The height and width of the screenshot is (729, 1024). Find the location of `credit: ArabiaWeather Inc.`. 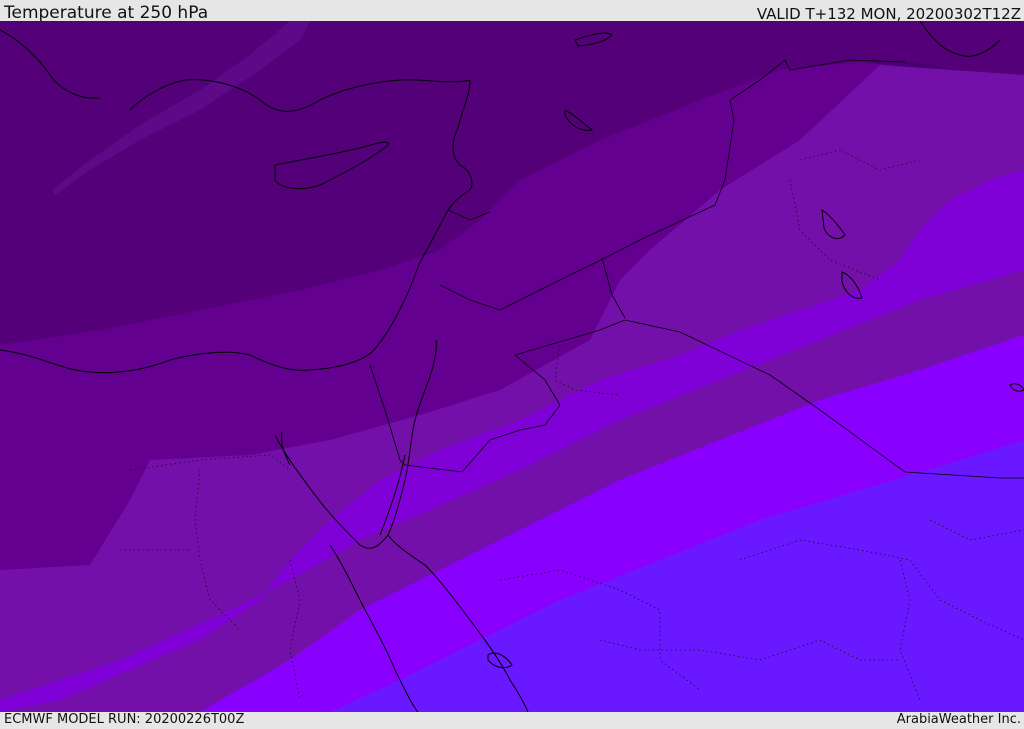

credit: ArabiaWeather Inc. is located at coordinates (958, 719).